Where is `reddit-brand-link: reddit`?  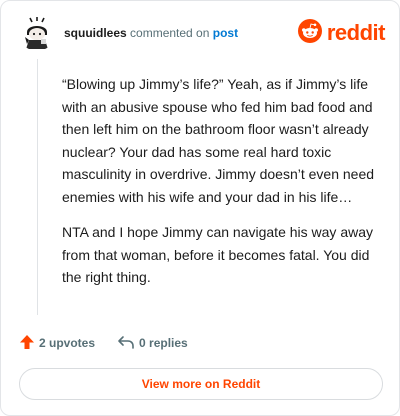
reddit-brand-link: reddit is located at coordinates (341, 33).